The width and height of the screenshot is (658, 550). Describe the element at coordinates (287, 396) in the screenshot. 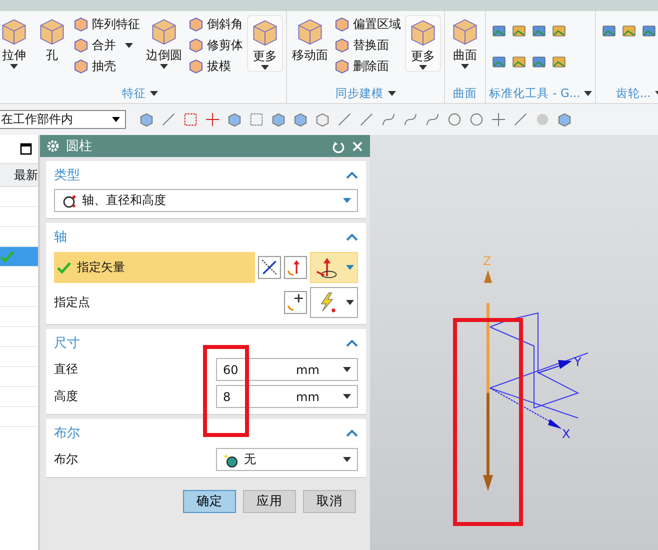

I see `dimension-field: 8 mm` at that location.